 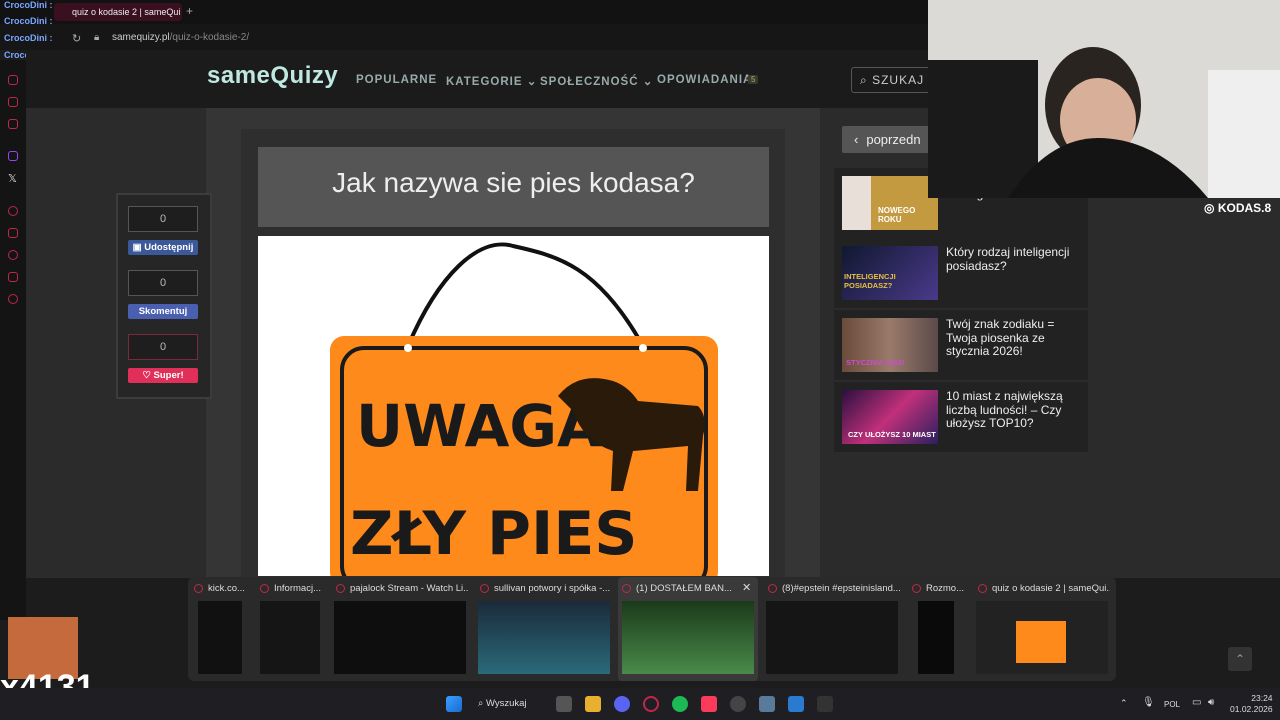 What do you see at coordinates (481, 703) in the screenshot?
I see `search-icon: ⌕` at bounding box center [481, 703].